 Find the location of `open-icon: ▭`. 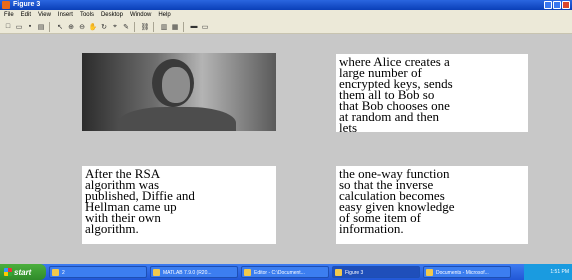

open-icon: ▭ is located at coordinates (19, 27).